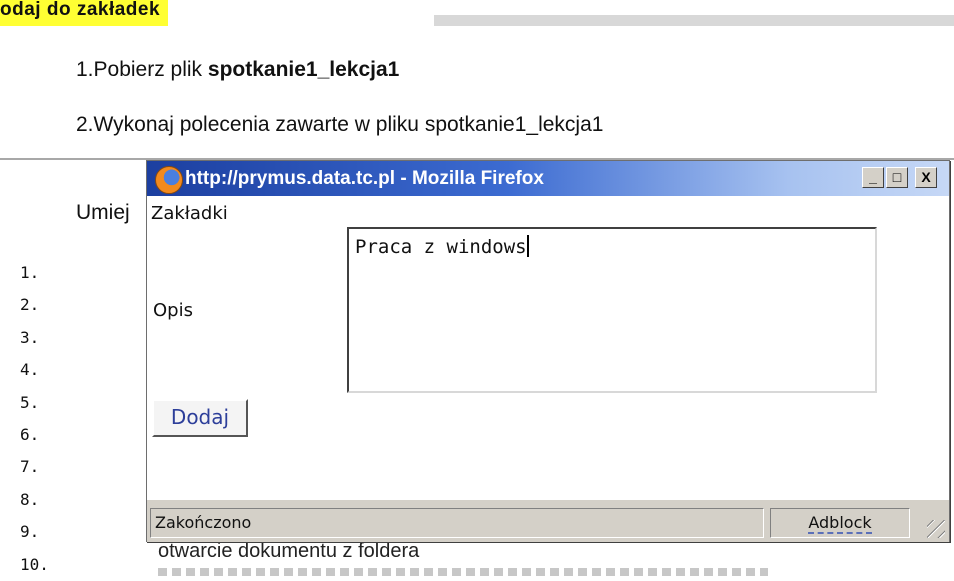 This screenshot has height=581, width=954. Describe the element at coordinates (84, 13) in the screenshot. I see `add-to-bookmarks-link: odaj do zakładek` at that location.